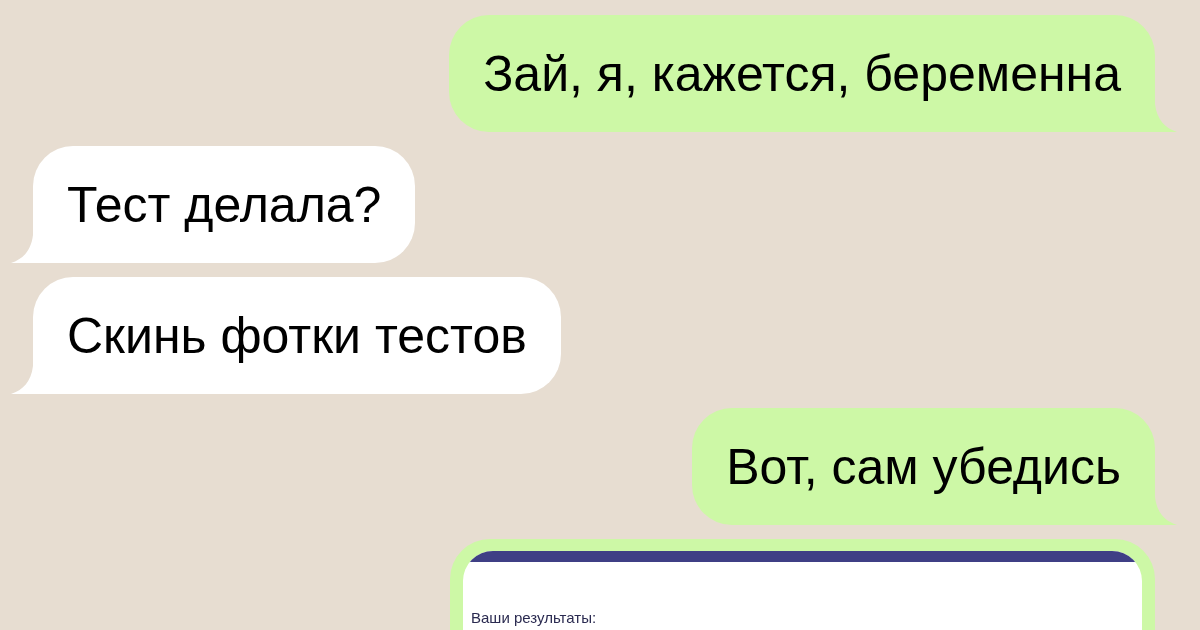  What do you see at coordinates (297, 335) in the screenshot?
I see `message-text: Скинь фотки тестов` at bounding box center [297, 335].